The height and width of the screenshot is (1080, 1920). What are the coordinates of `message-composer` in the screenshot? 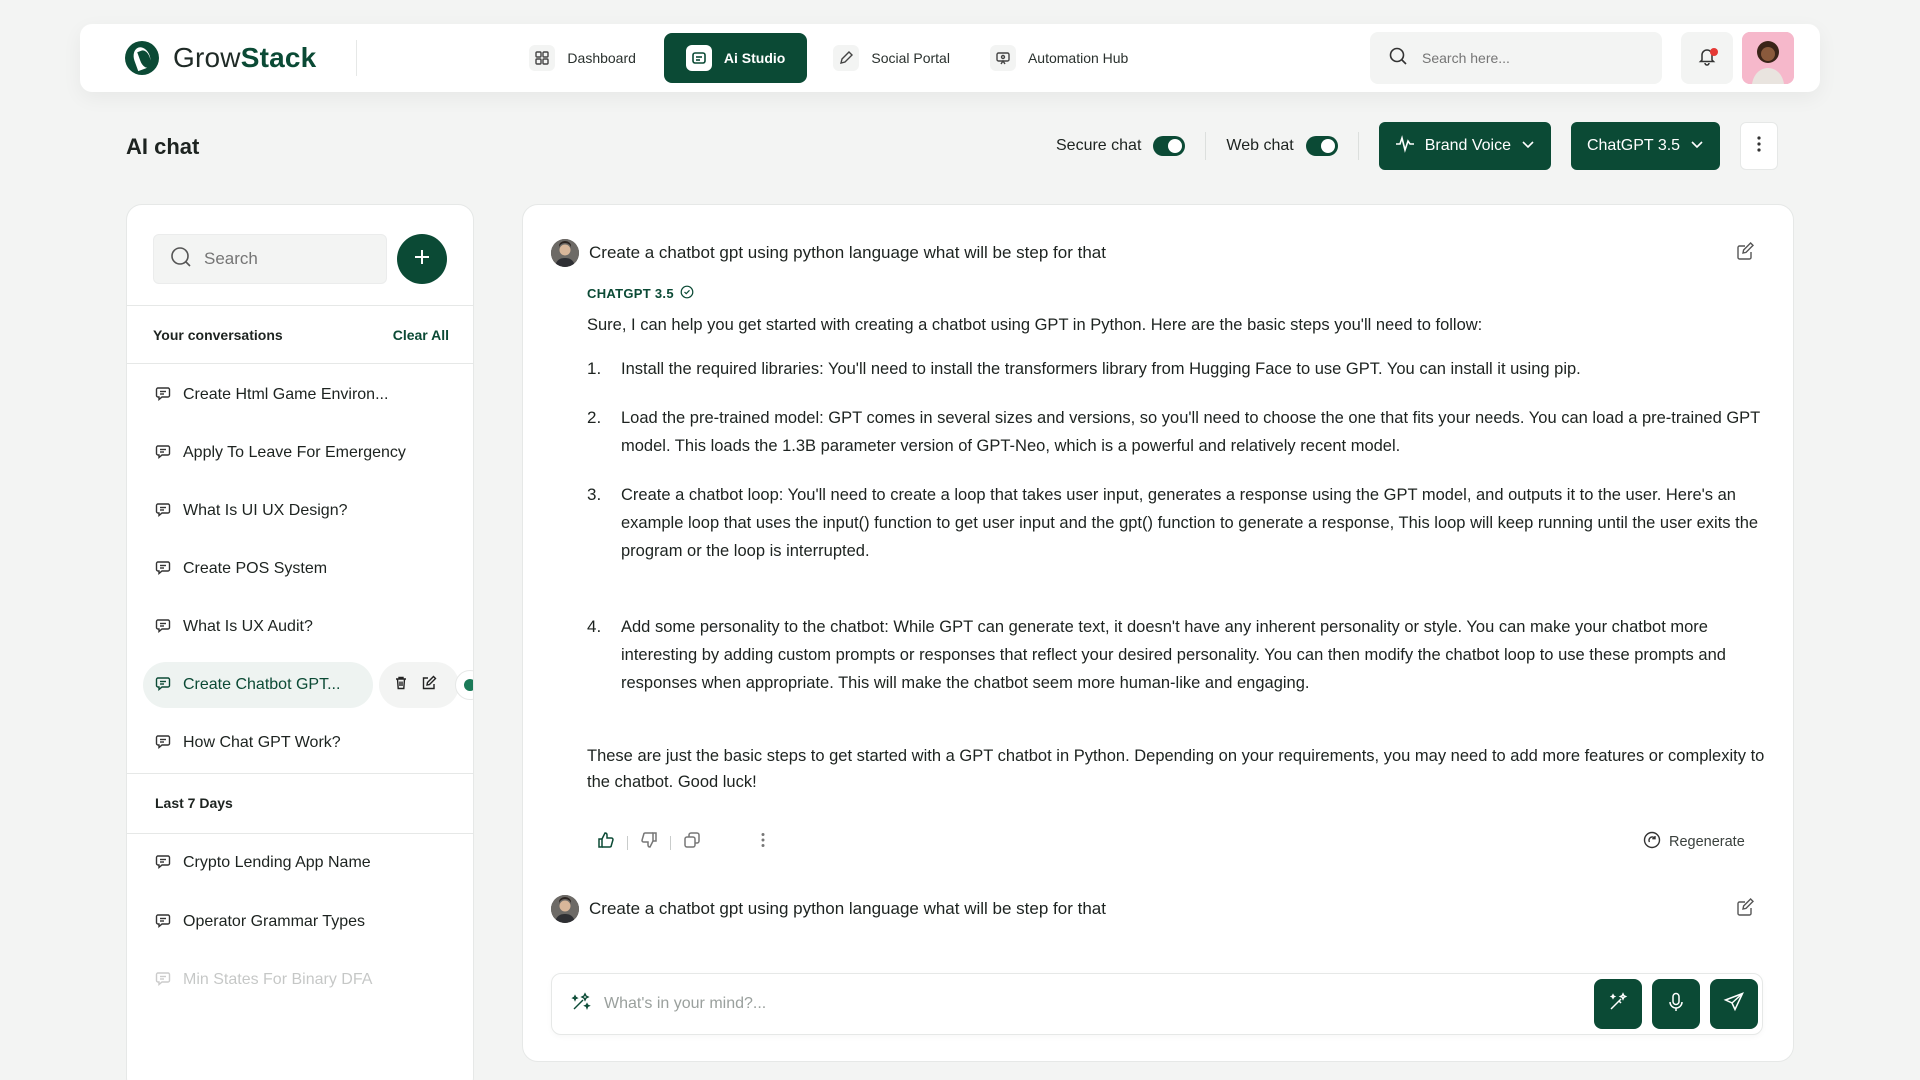 It's located at (1157, 1004).